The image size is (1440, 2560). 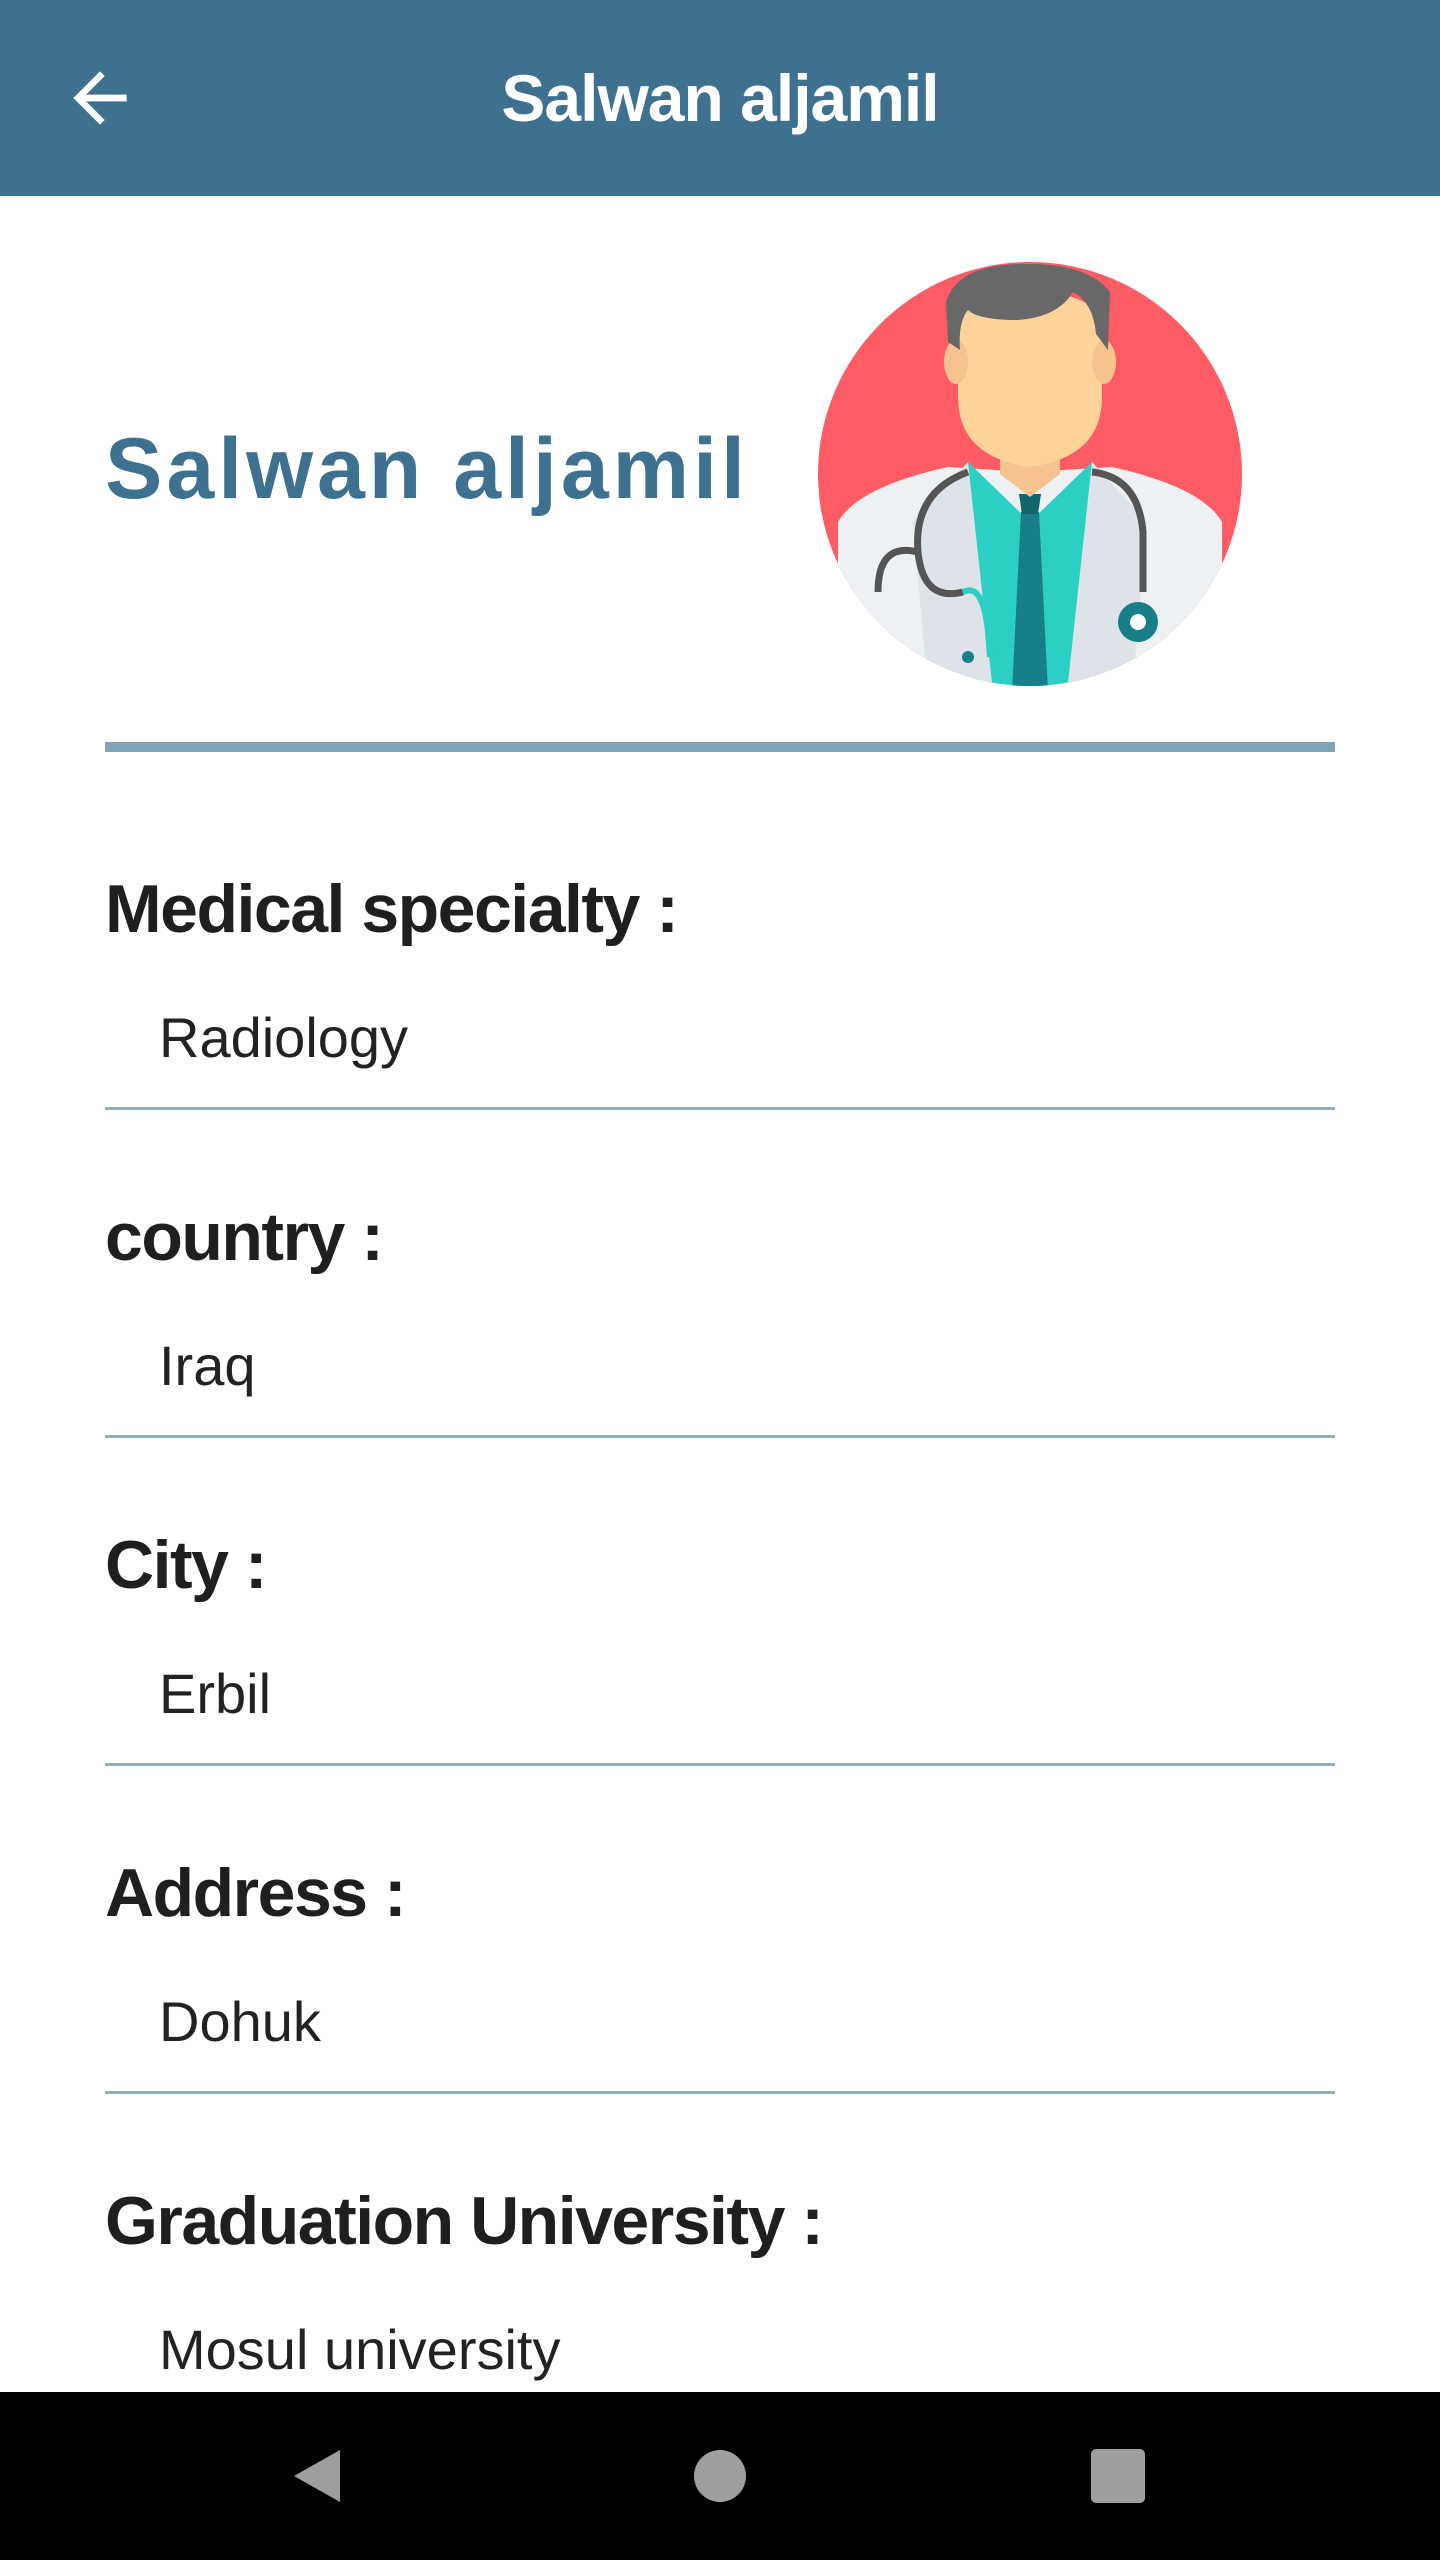 What do you see at coordinates (186, 1565) in the screenshot?
I see `field-label: City :` at bounding box center [186, 1565].